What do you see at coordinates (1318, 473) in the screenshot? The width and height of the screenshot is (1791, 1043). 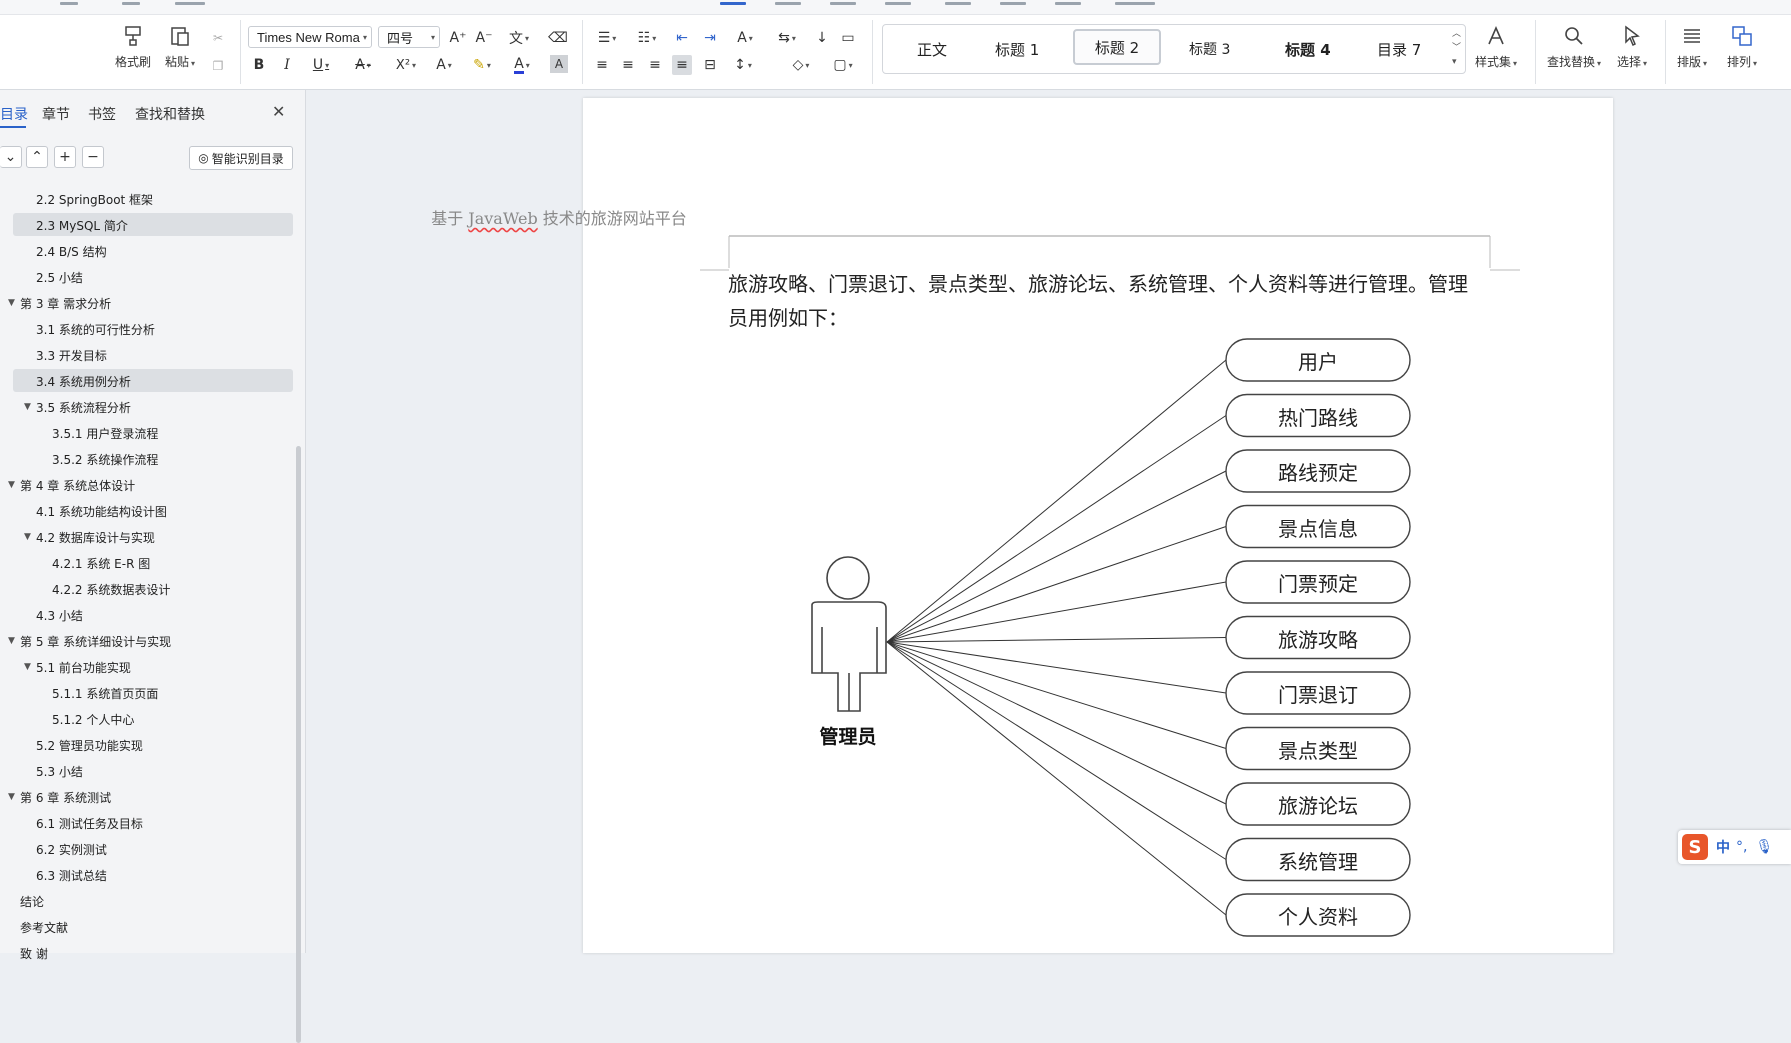 I see `use-case-label: 路线预定` at bounding box center [1318, 473].